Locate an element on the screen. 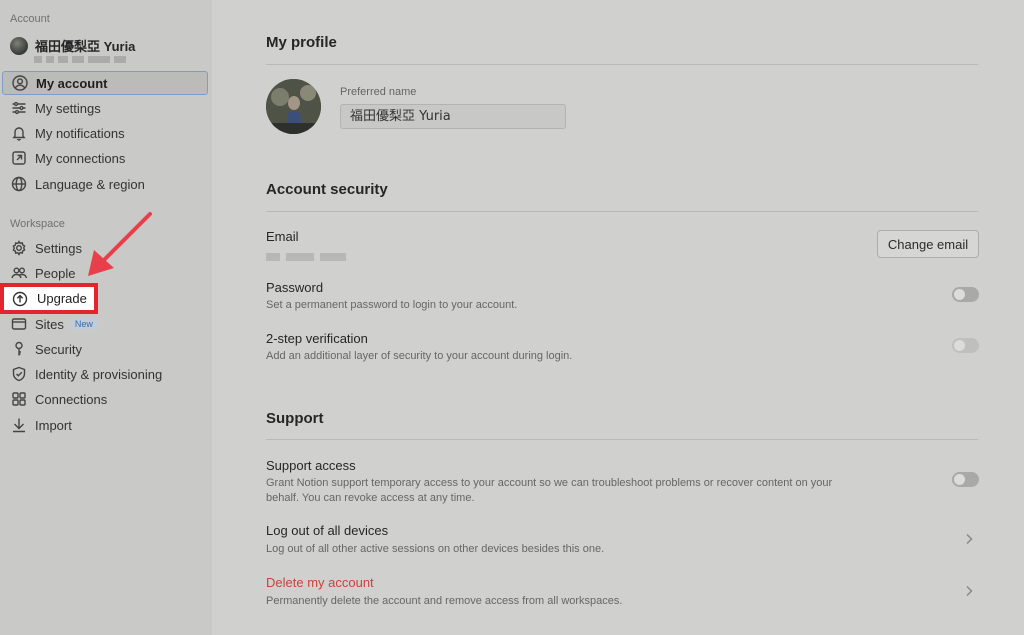  sidebar-item-label: Connections is located at coordinates (71, 399).